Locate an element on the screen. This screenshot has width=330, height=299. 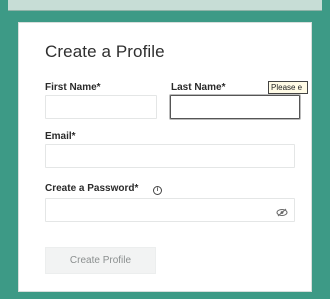
first-name-label: First Name* is located at coordinates (73, 87).